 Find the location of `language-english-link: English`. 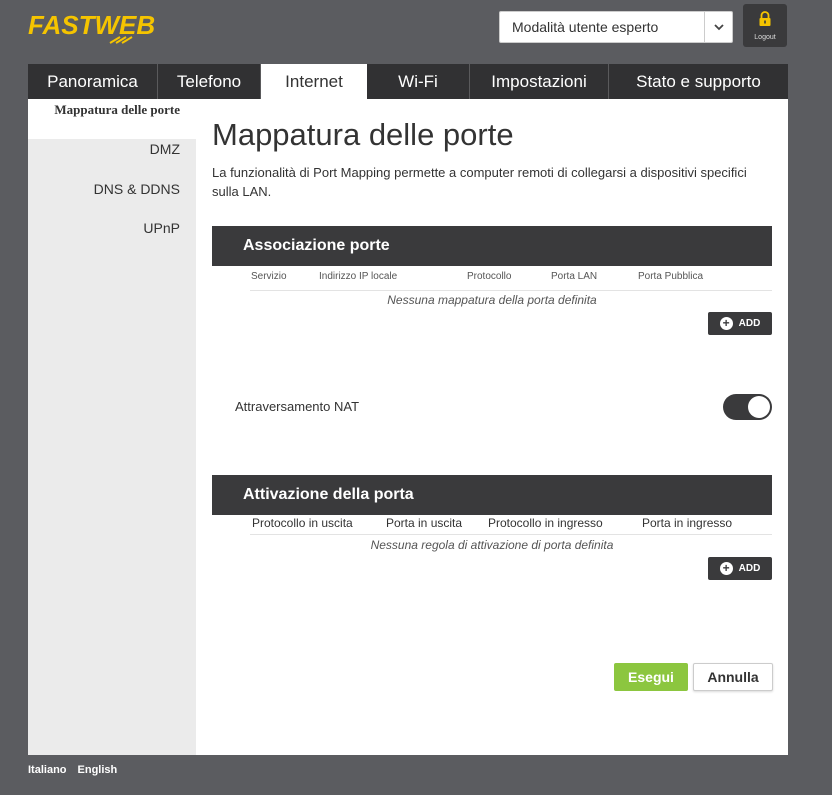

language-english-link: English is located at coordinates (98, 770).